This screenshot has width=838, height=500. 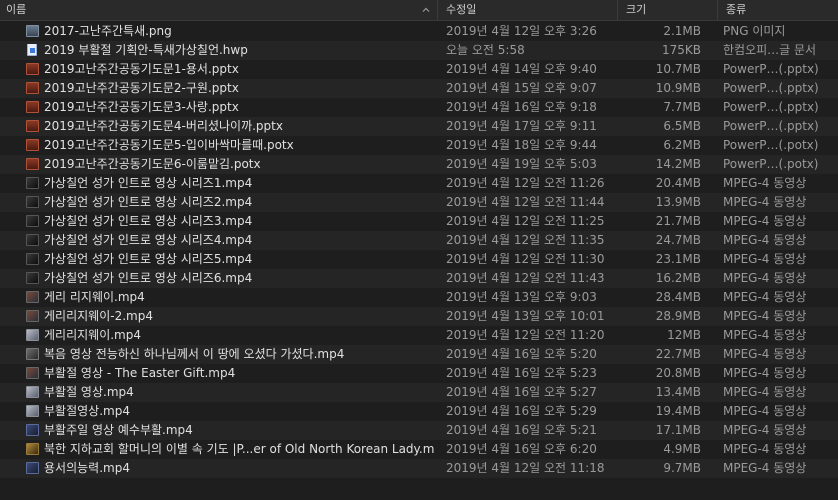 I want to click on file-name: 가상칠언 성가 인트로 영상 시리즈3.mp4, so click(x=148, y=221).